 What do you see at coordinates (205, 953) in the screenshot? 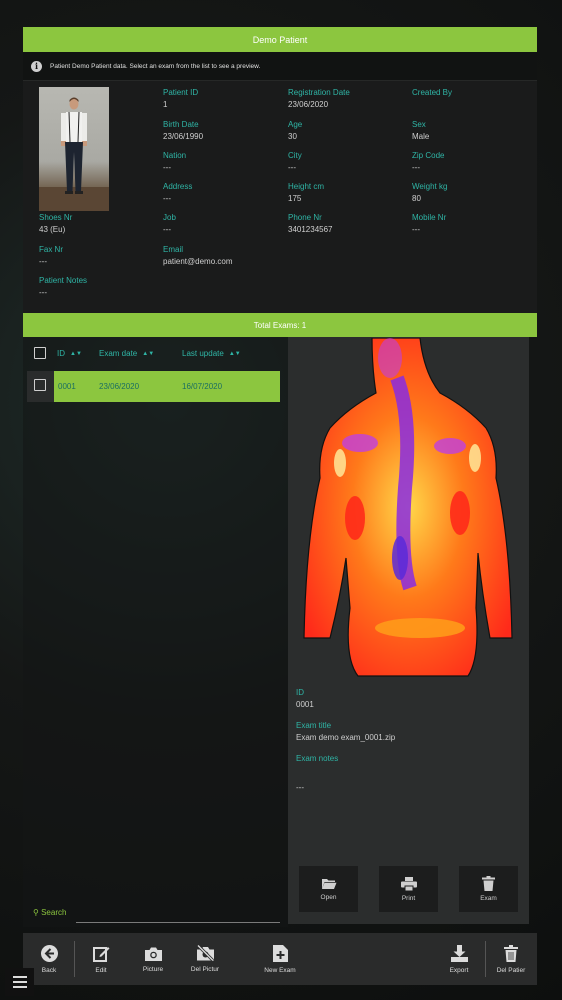
I see `camera-off-icon` at bounding box center [205, 953].